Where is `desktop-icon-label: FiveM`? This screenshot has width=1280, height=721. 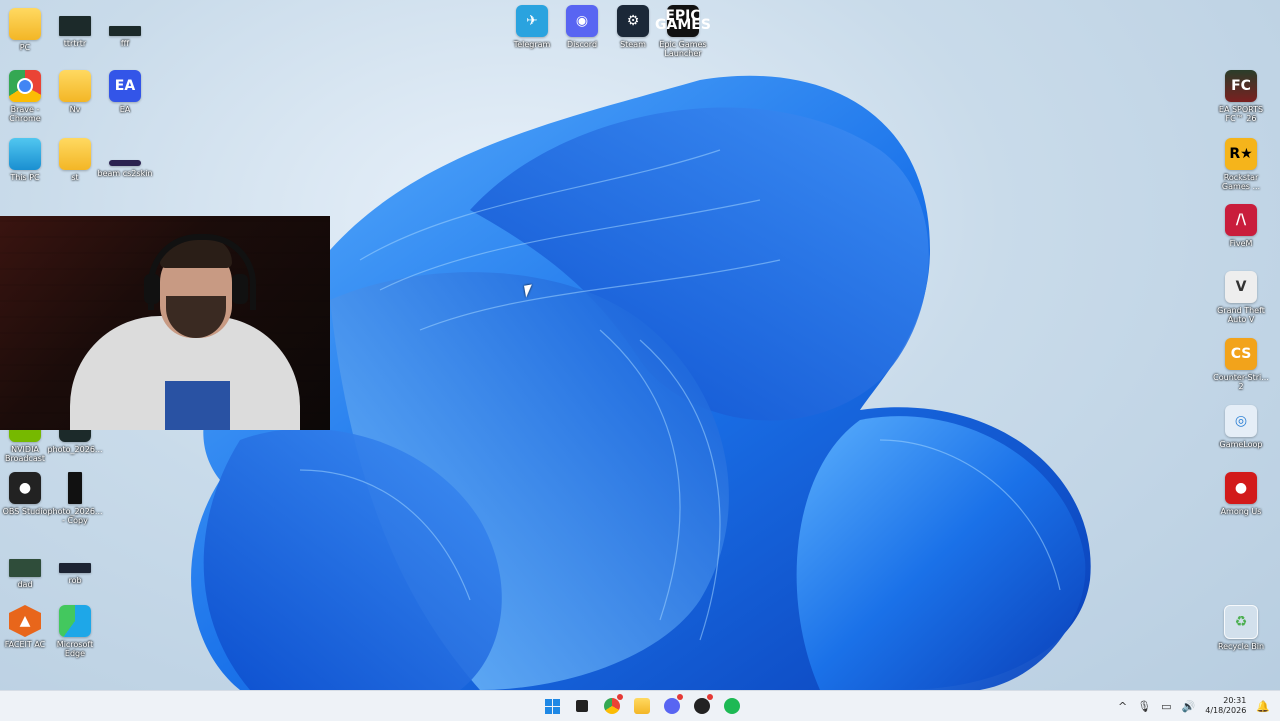 desktop-icon-label: FiveM is located at coordinates (1241, 243).